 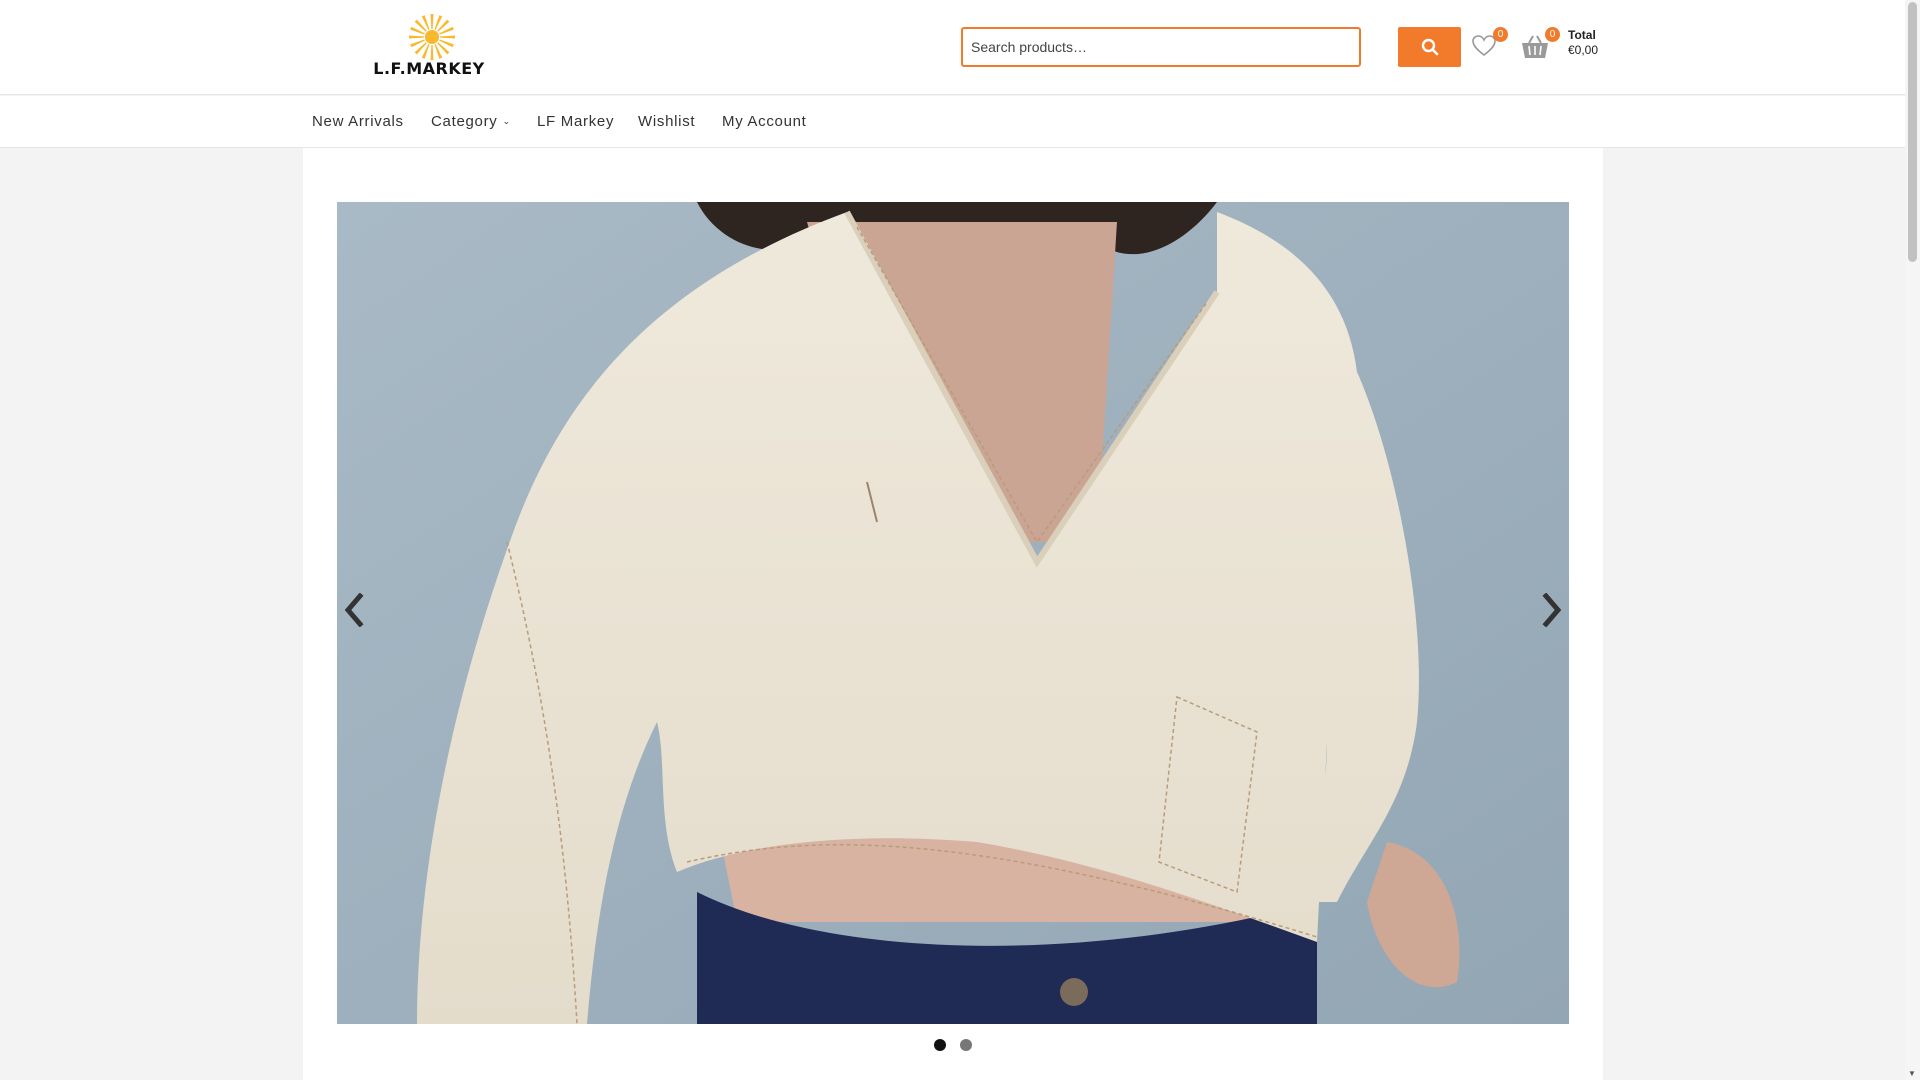 I want to click on cart-total-value: €0,00, so click(x=1583, y=50).